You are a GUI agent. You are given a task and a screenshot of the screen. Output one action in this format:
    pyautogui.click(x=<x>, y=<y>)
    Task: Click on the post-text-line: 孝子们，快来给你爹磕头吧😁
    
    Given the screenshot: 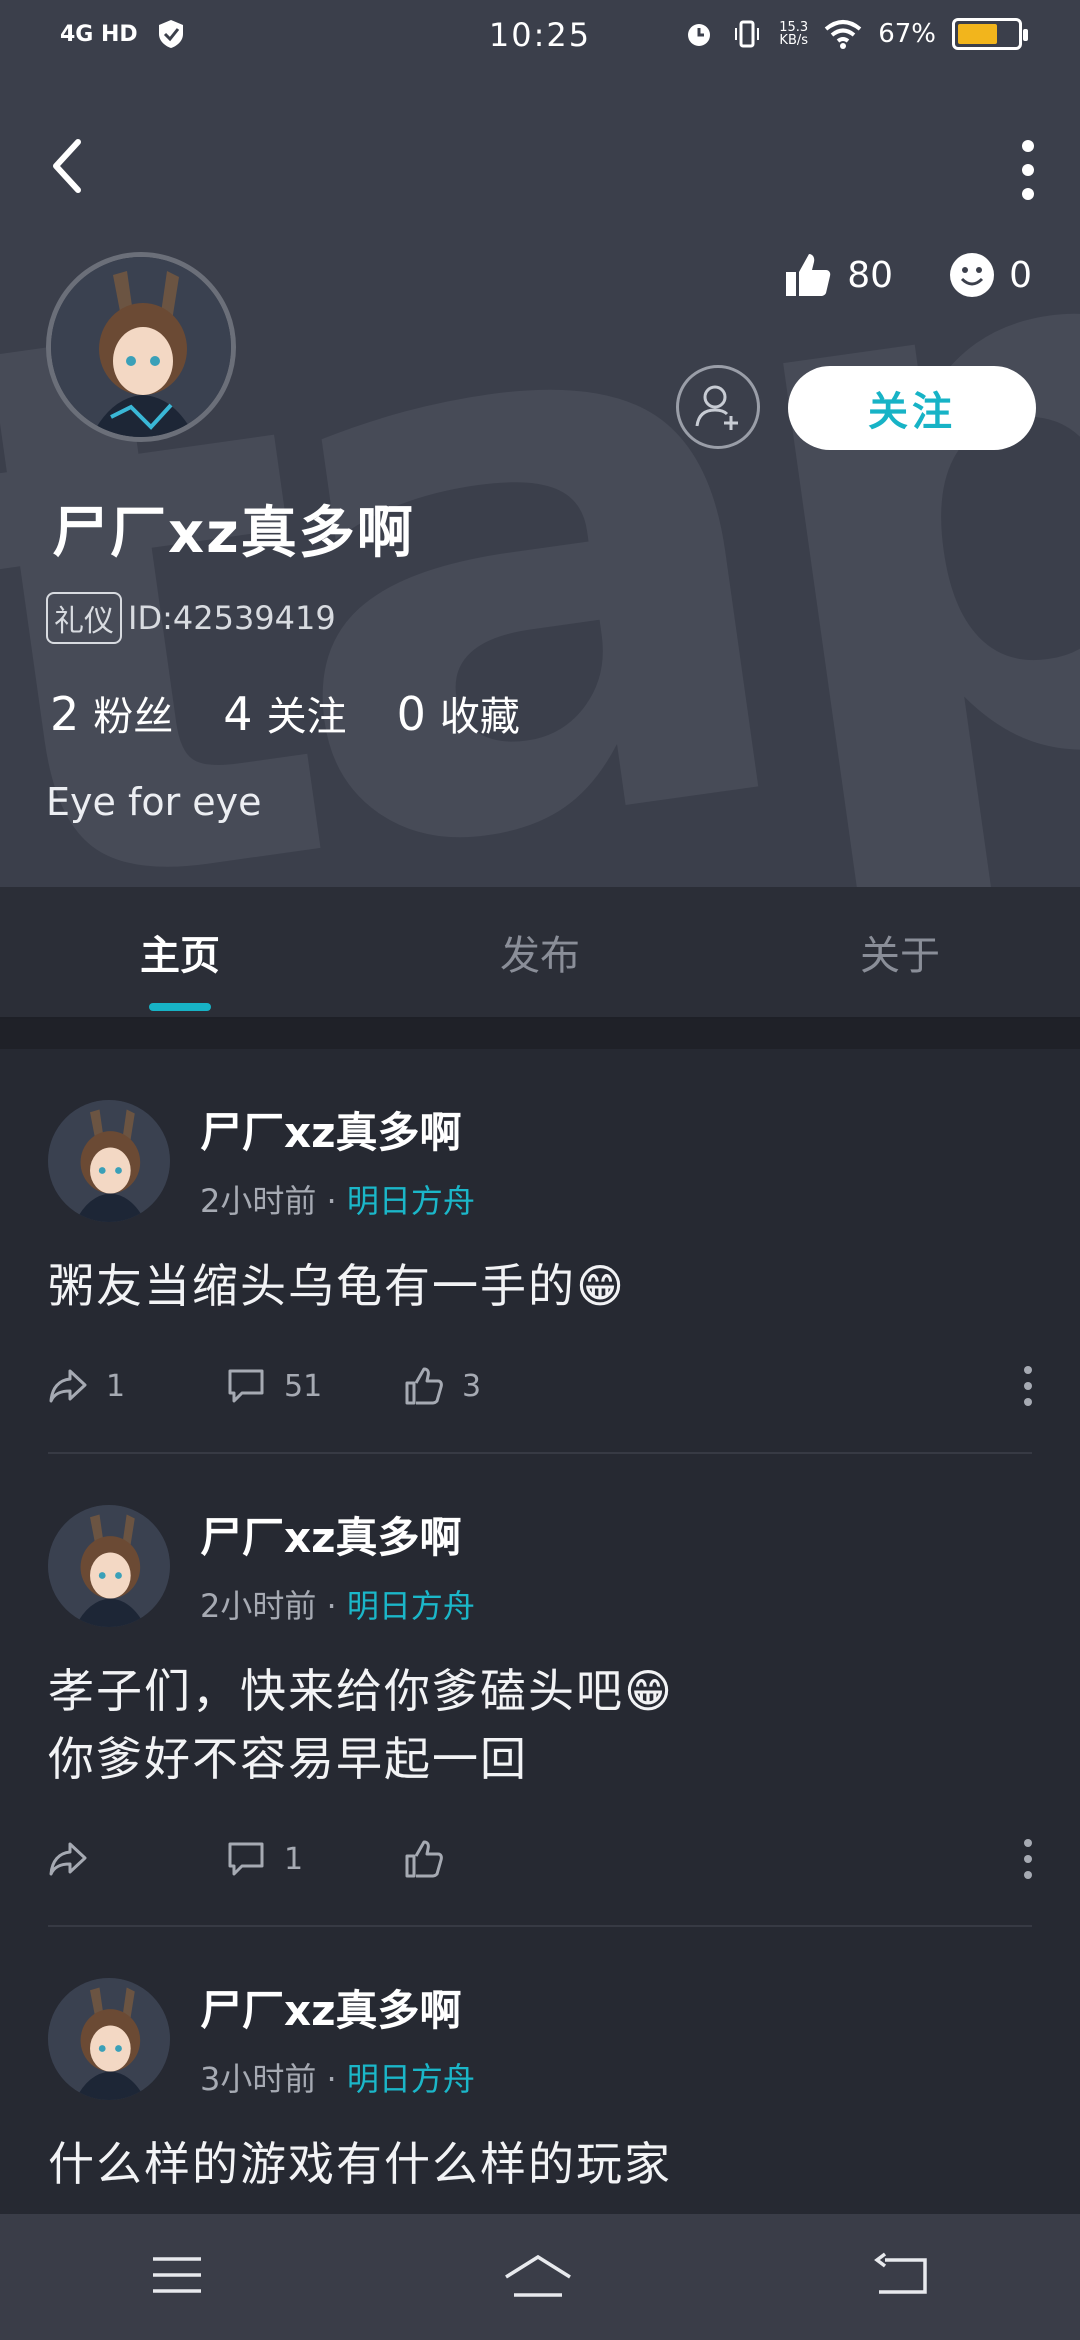 What is the action you would take?
    pyautogui.click(x=361, y=1691)
    